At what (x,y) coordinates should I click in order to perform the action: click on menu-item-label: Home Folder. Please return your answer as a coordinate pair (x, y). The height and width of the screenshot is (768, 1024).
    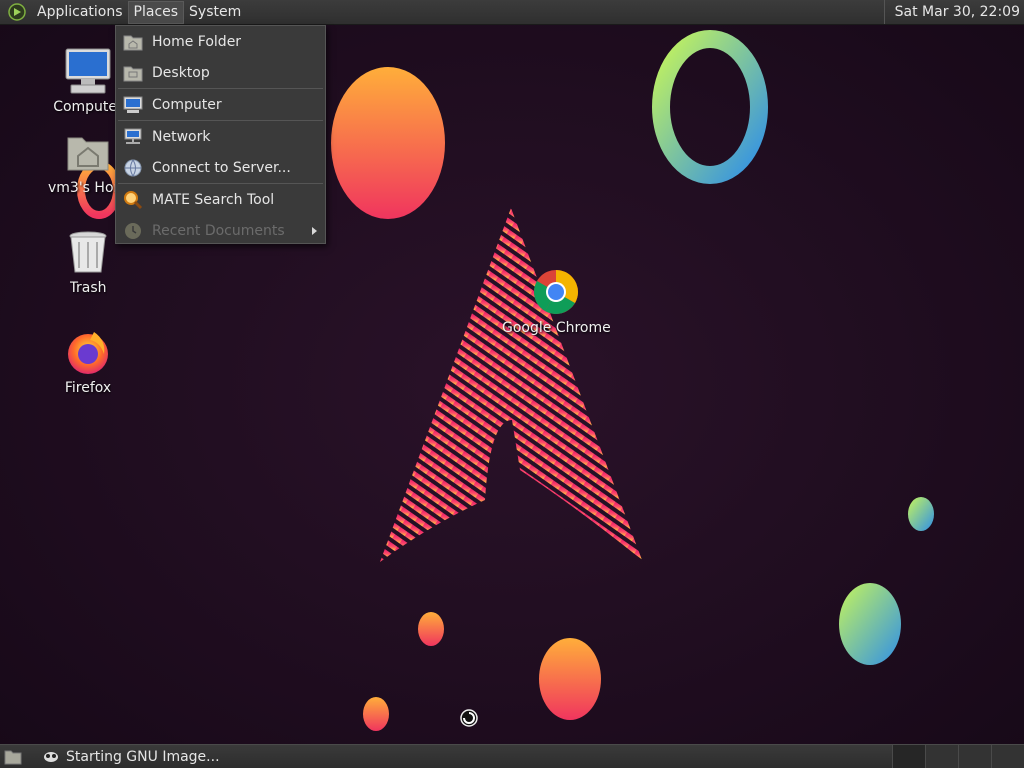
    Looking at the image, I should click on (197, 41).